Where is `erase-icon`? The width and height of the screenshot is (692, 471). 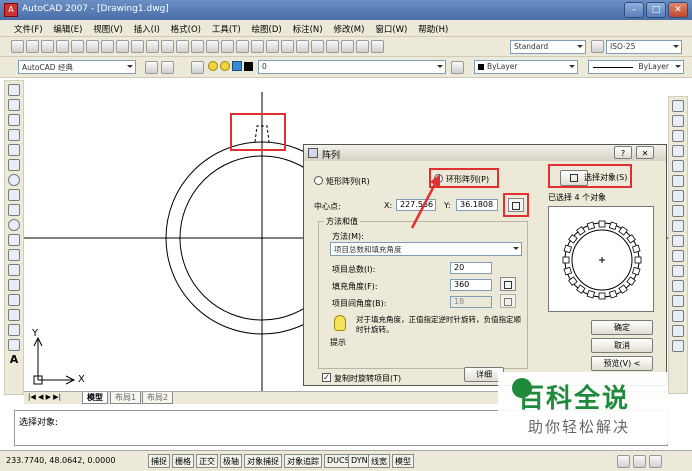 erase-icon is located at coordinates (678, 106).